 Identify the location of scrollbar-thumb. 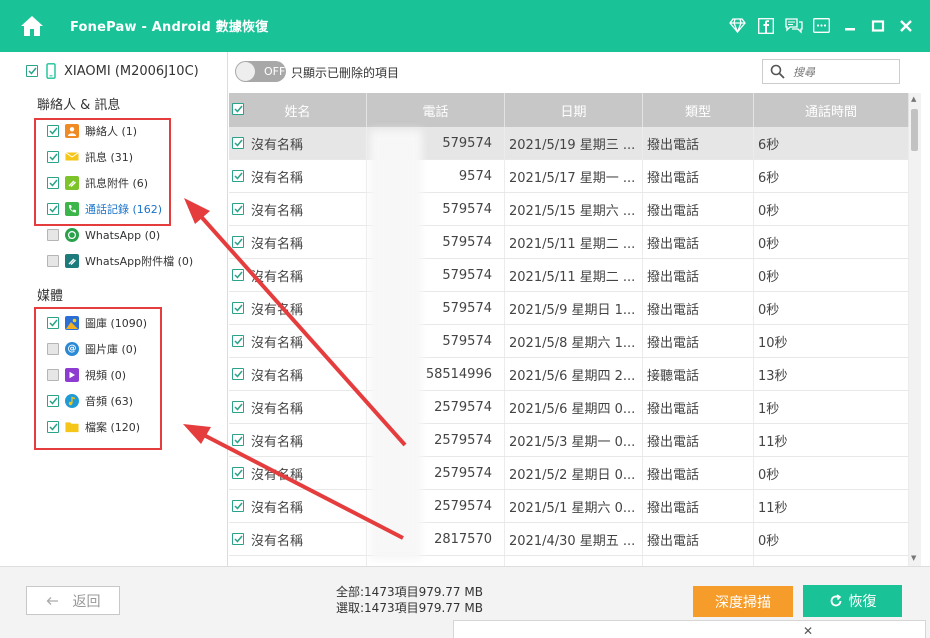
(914, 130).